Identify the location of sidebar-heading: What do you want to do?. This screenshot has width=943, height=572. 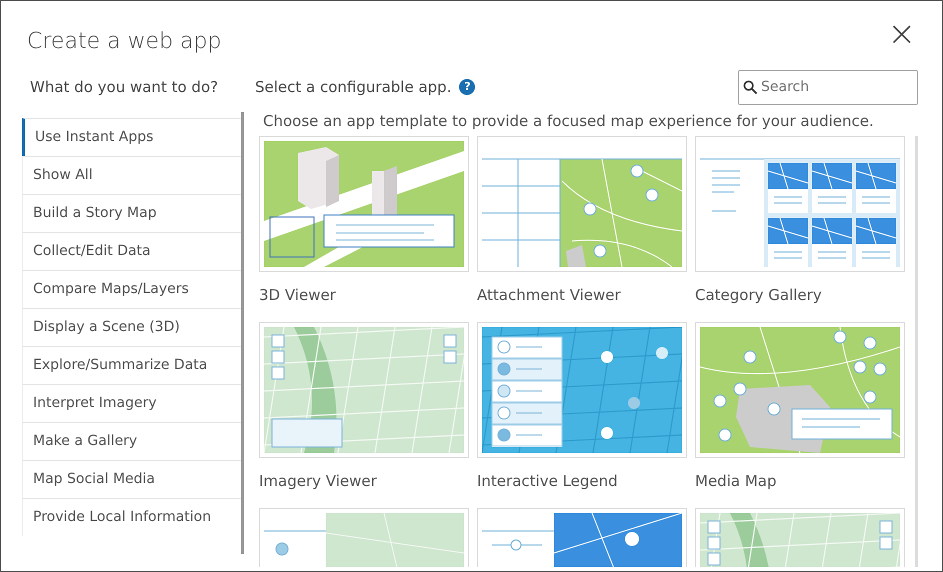
(124, 87).